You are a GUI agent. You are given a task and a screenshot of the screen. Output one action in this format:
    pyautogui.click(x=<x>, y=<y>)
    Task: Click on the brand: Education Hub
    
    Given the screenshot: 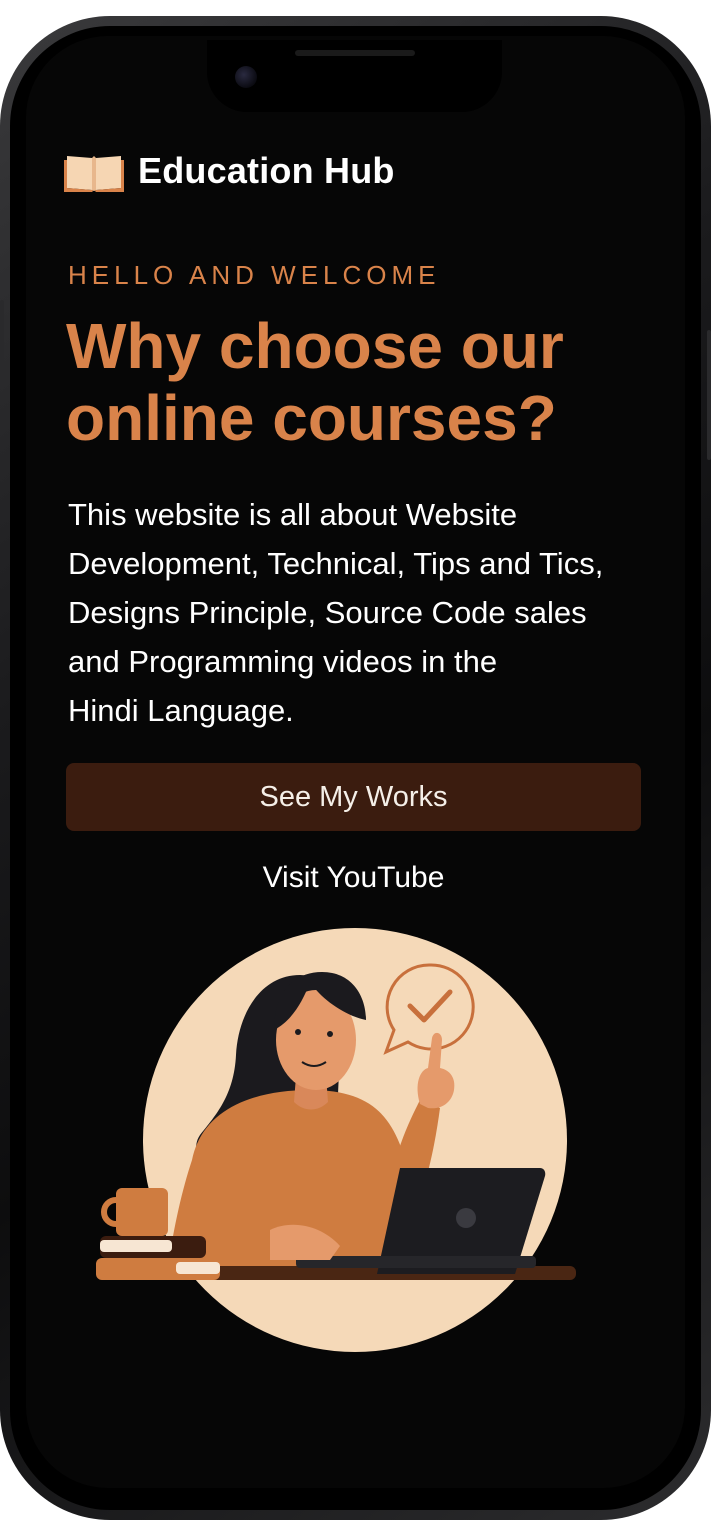 What is the action you would take?
    pyautogui.click(x=229, y=171)
    